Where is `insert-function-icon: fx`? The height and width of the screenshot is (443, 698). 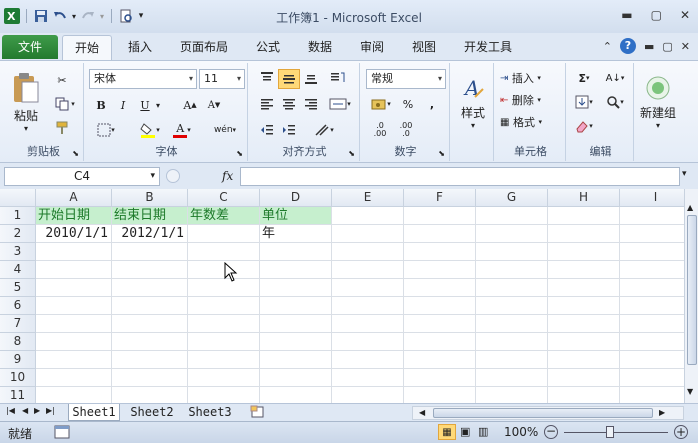 insert-function-icon: fx is located at coordinates (227, 176).